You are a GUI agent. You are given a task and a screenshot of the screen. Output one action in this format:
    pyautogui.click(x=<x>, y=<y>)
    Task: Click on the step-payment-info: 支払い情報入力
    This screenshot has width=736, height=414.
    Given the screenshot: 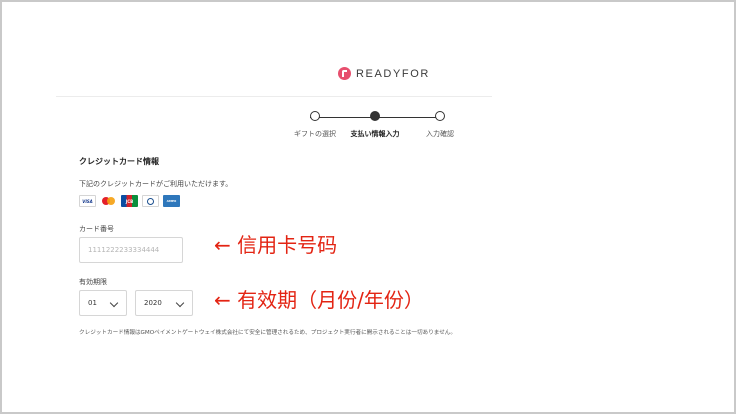 What is the action you would take?
    pyautogui.click(x=375, y=124)
    